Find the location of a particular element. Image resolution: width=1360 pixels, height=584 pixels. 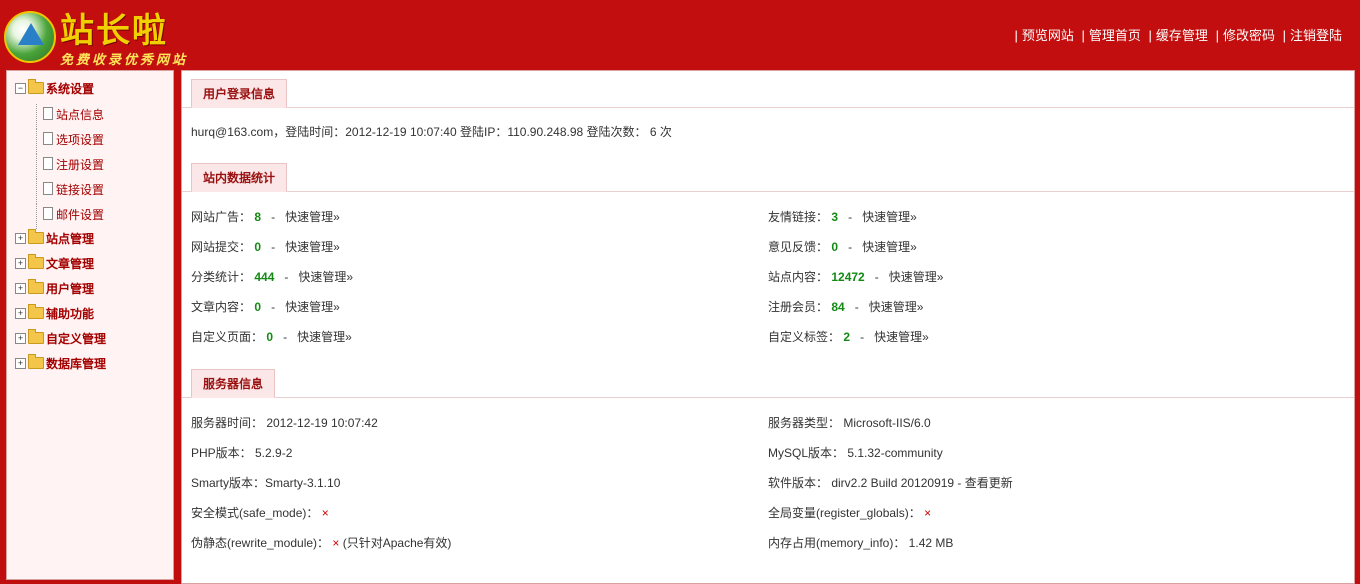

login-info-header: 用户登录信息 is located at coordinates (768, 93).